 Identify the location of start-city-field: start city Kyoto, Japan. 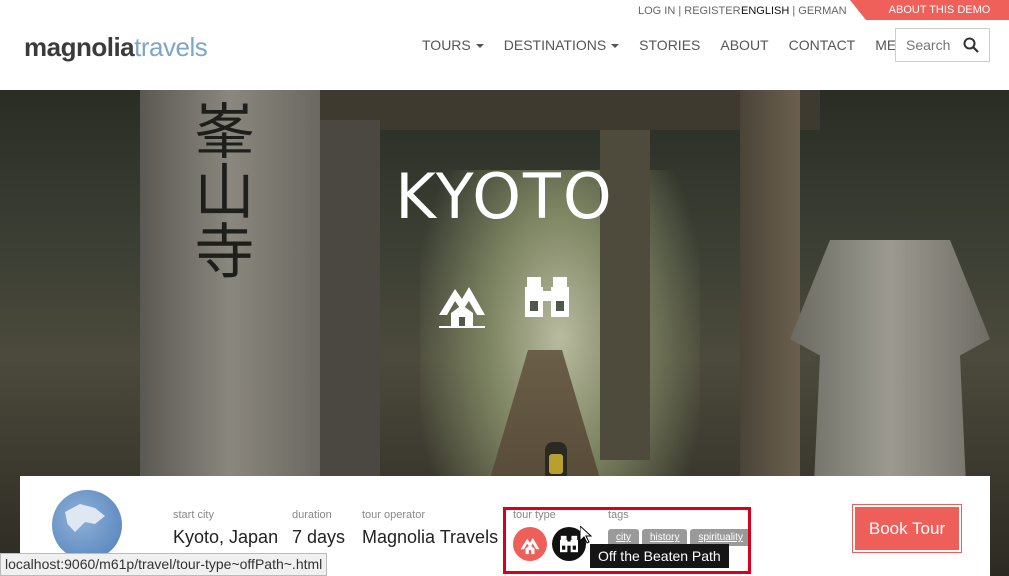
(225, 528).